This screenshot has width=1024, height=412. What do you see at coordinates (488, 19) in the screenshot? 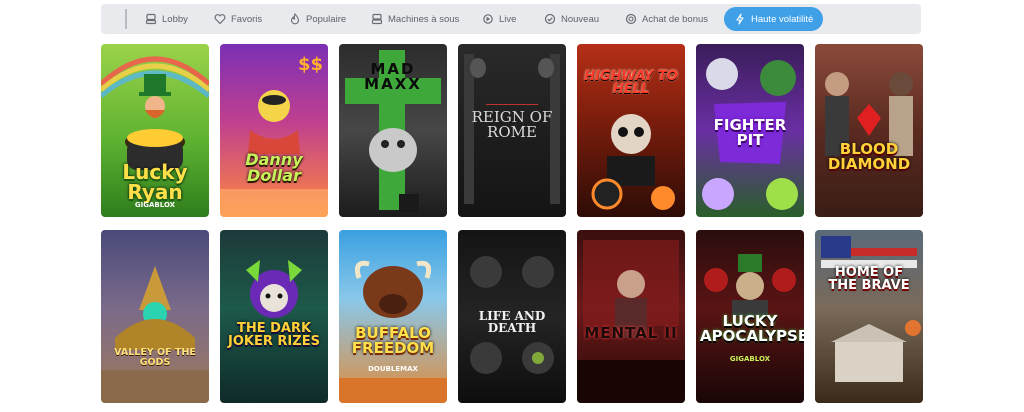
I see `live-icon` at bounding box center [488, 19].